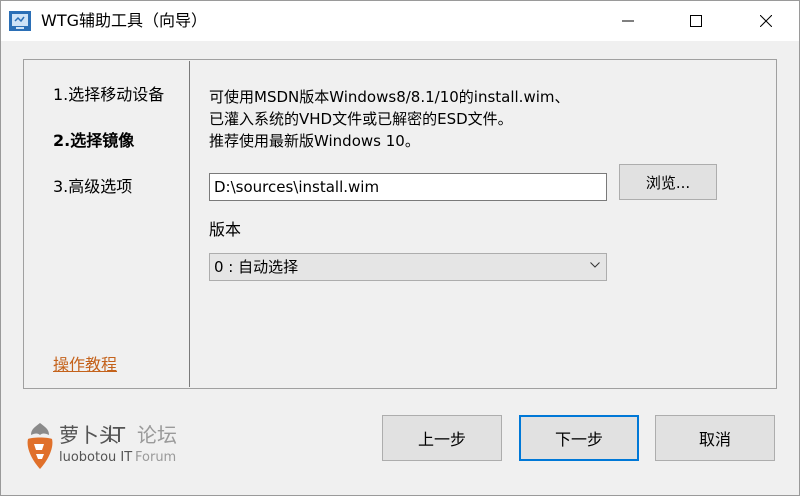  What do you see at coordinates (109, 94) in the screenshot?
I see `step-select-device: 1.选择移动设备` at bounding box center [109, 94].